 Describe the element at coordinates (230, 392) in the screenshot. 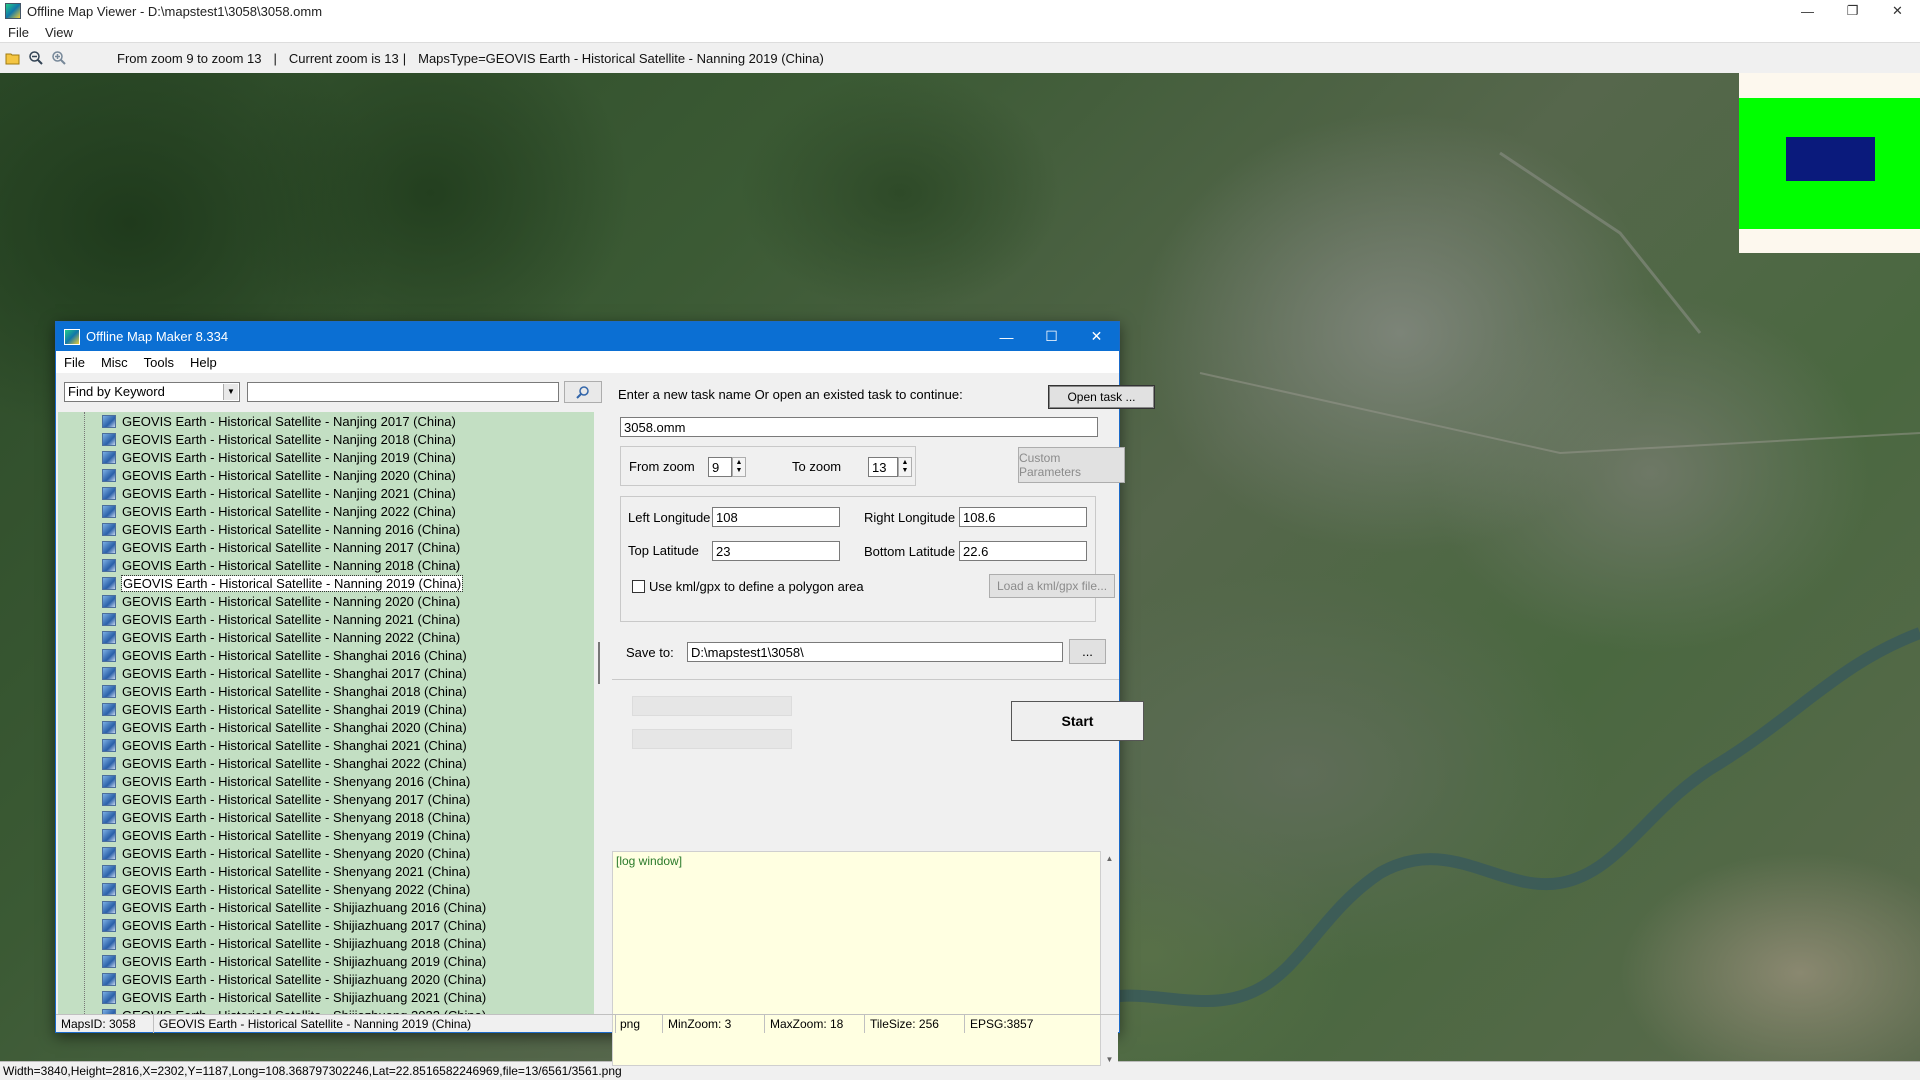

I see `chevron-down-icon: ▼` at that location.